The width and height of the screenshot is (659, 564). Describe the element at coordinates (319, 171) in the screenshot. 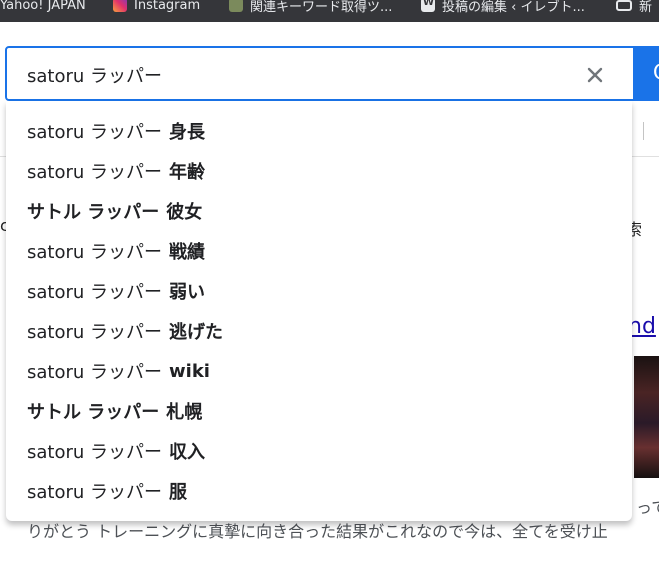

I see `suggestion-item: satoru ラッパー 年齢` at that location.